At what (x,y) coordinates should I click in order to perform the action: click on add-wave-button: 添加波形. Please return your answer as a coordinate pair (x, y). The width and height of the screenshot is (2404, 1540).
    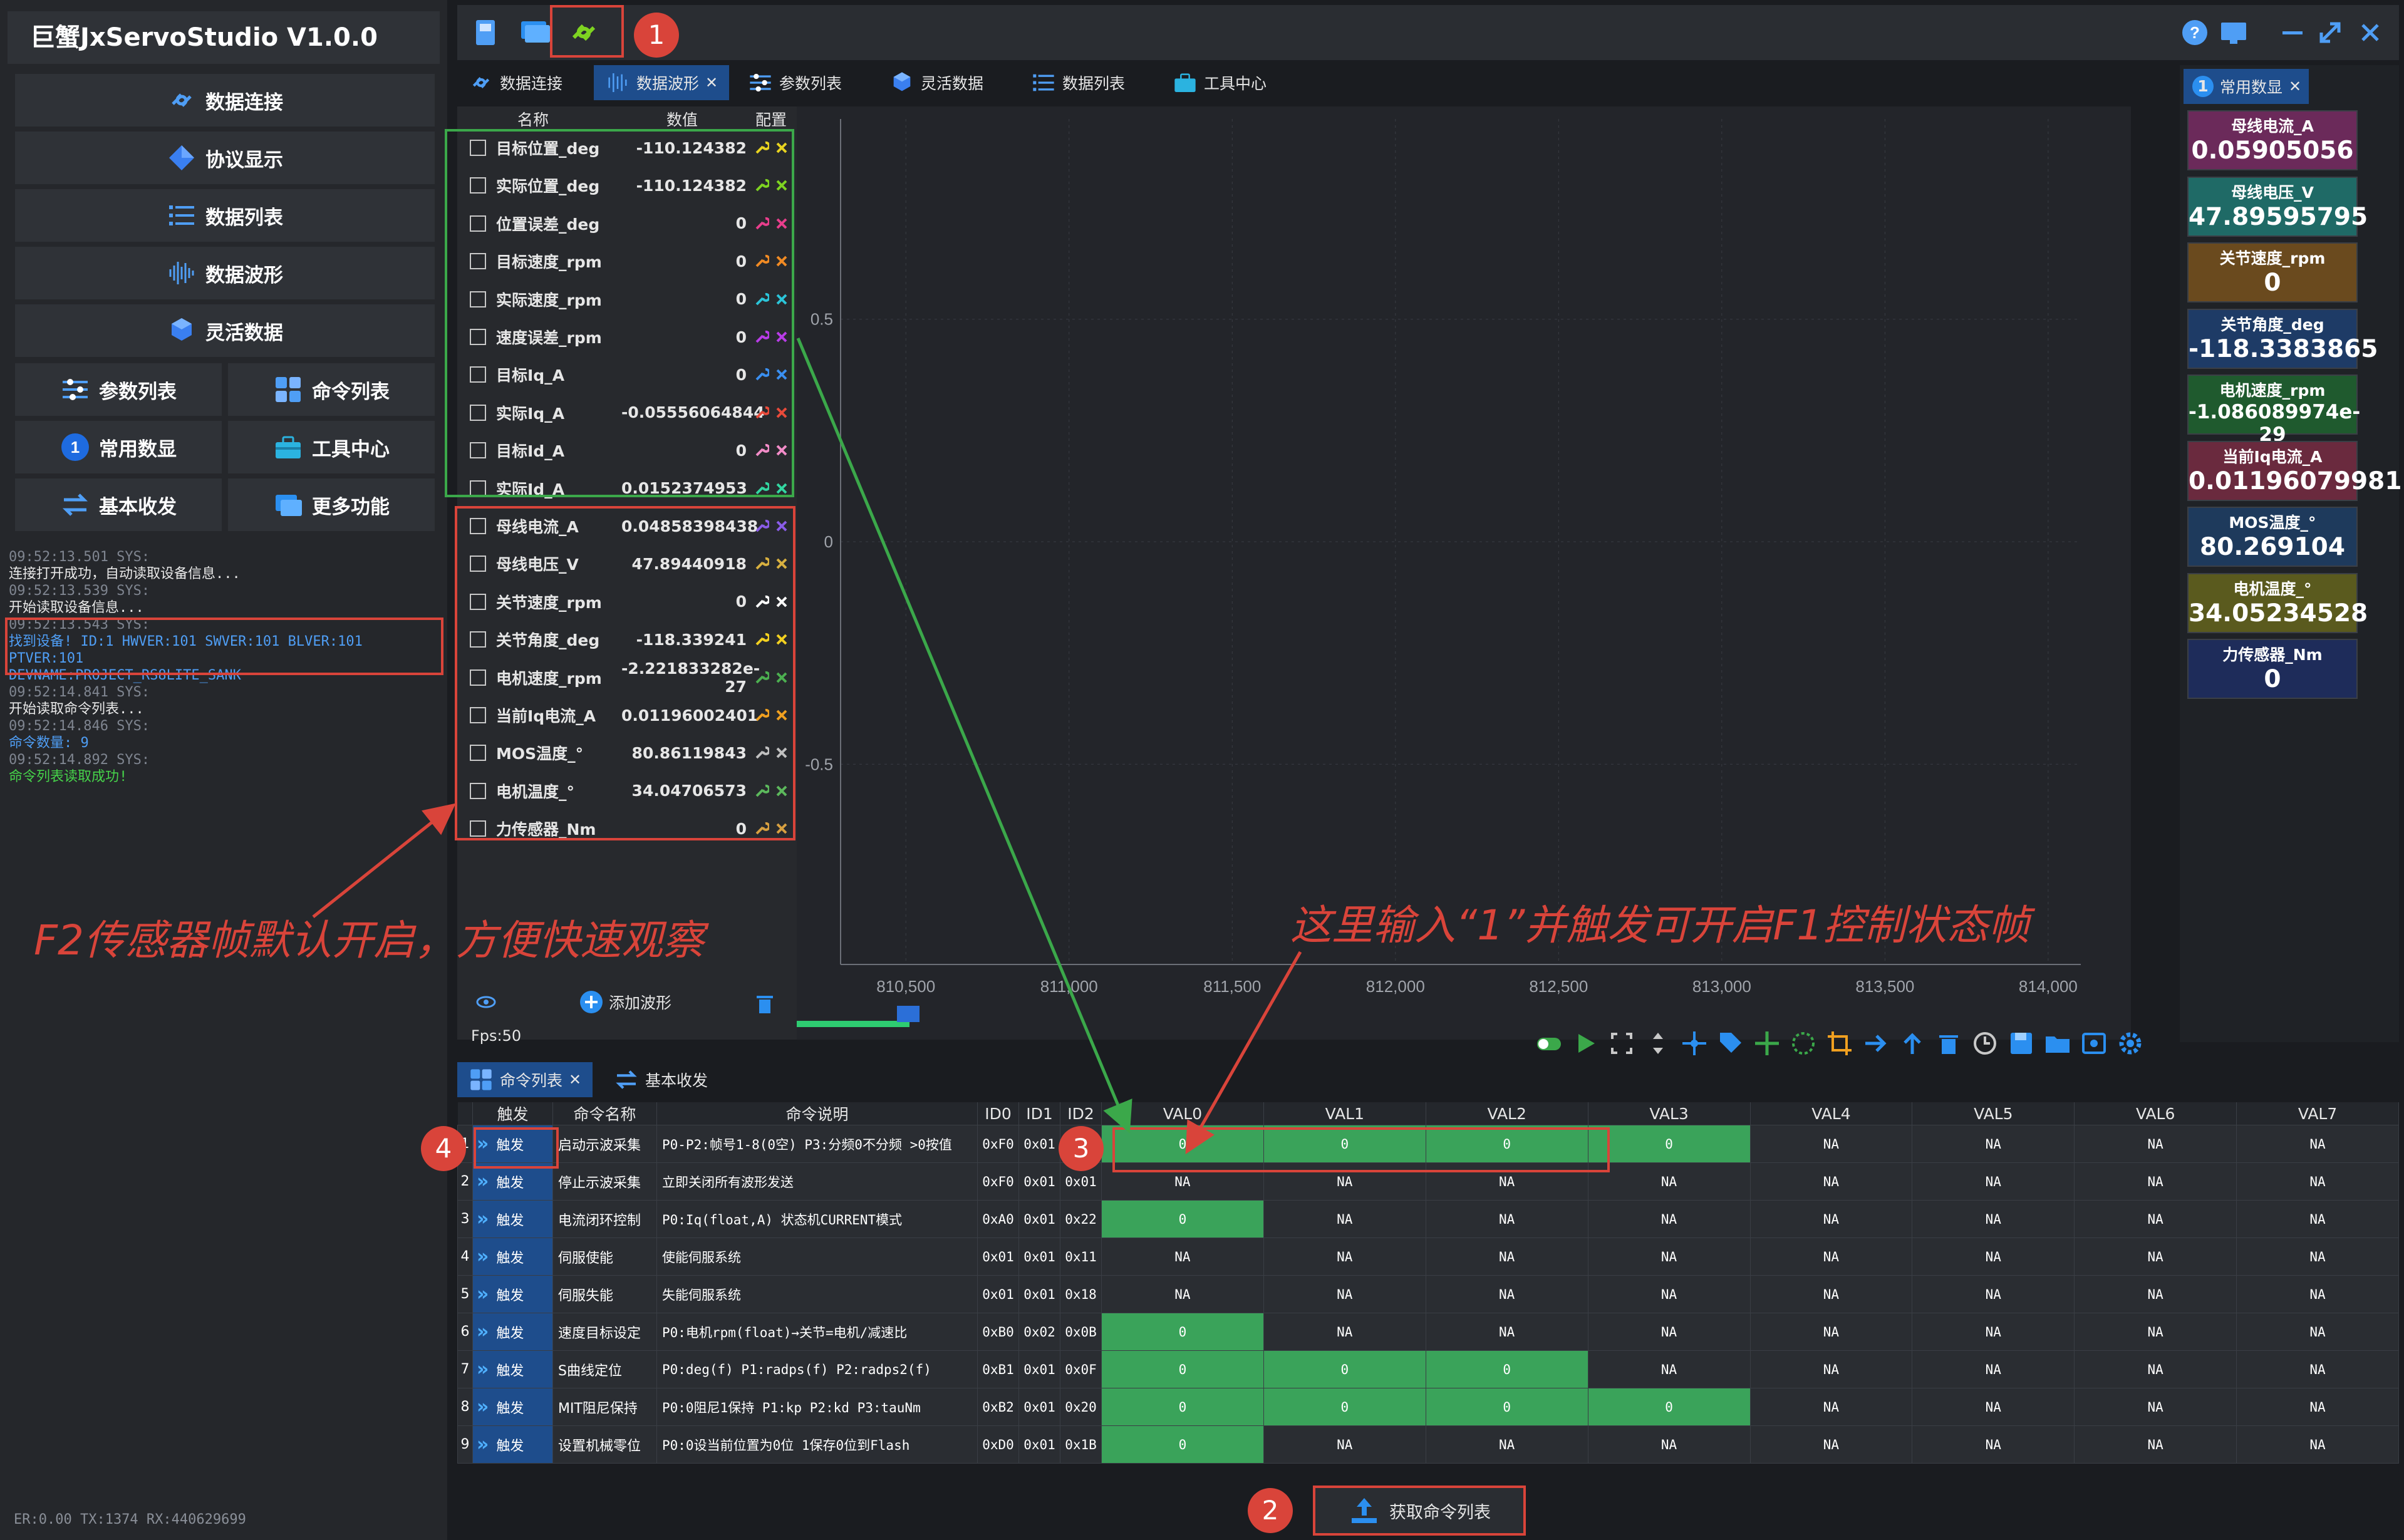
    Looking at the image, I should click on (625, 1002).